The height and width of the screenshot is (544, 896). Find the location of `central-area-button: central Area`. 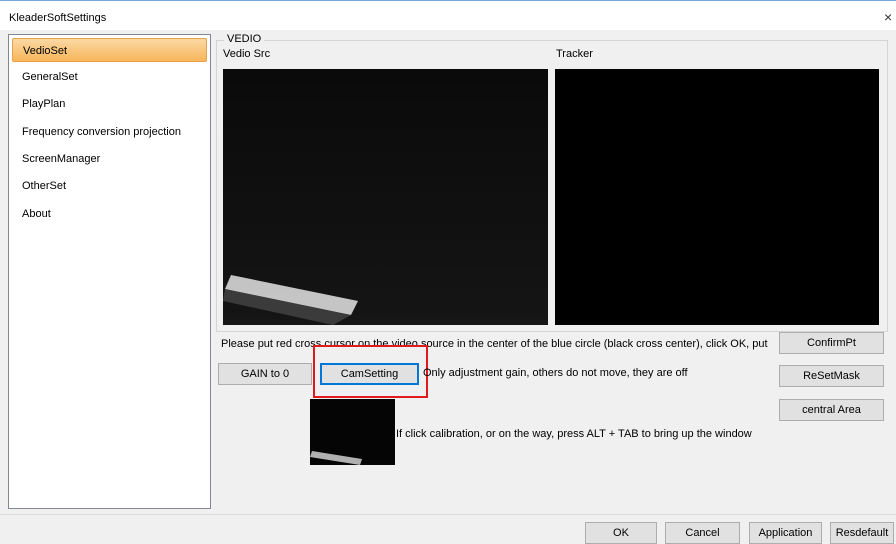

central-area-button: central Area is located at coordinates (831, 410).